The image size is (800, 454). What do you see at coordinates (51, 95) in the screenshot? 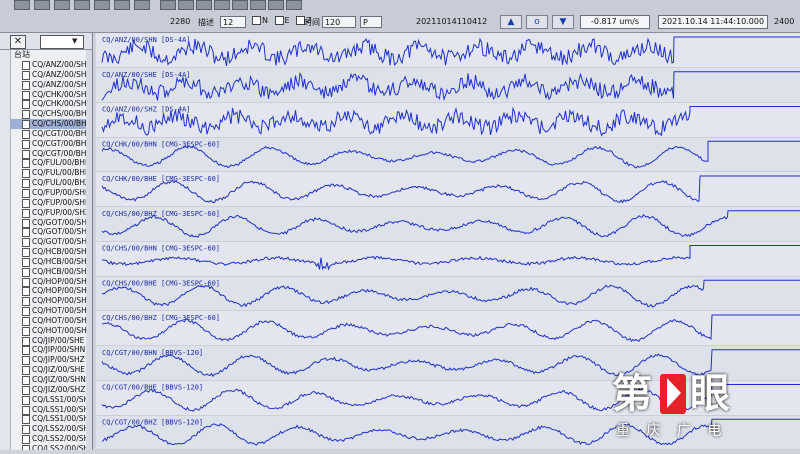
I see `station-list-item: CQ/CHK/00/SHE` at bounding box center [51, 95].